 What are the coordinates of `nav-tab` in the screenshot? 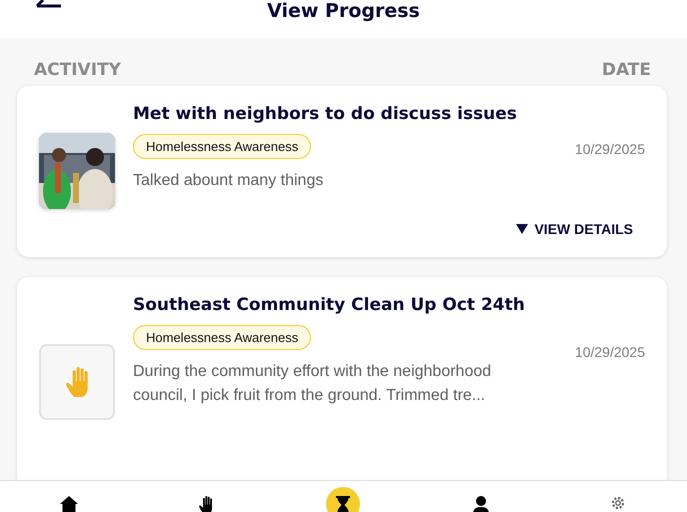 It's located at (343, 499).